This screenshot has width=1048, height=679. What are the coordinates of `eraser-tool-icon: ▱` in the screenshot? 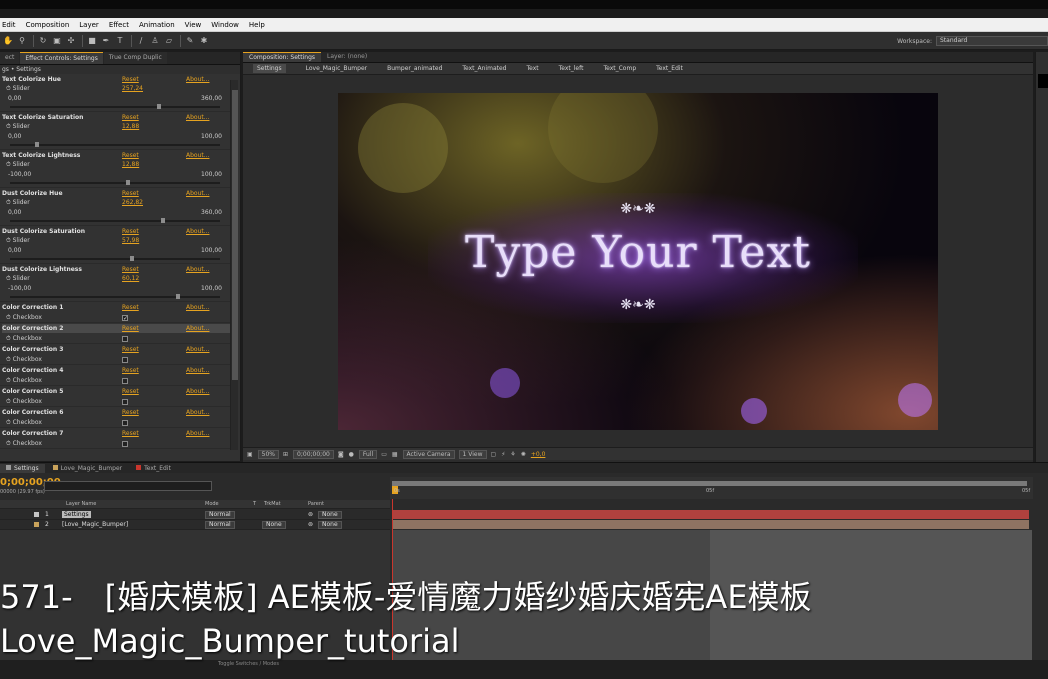 It's located at (169, 41).